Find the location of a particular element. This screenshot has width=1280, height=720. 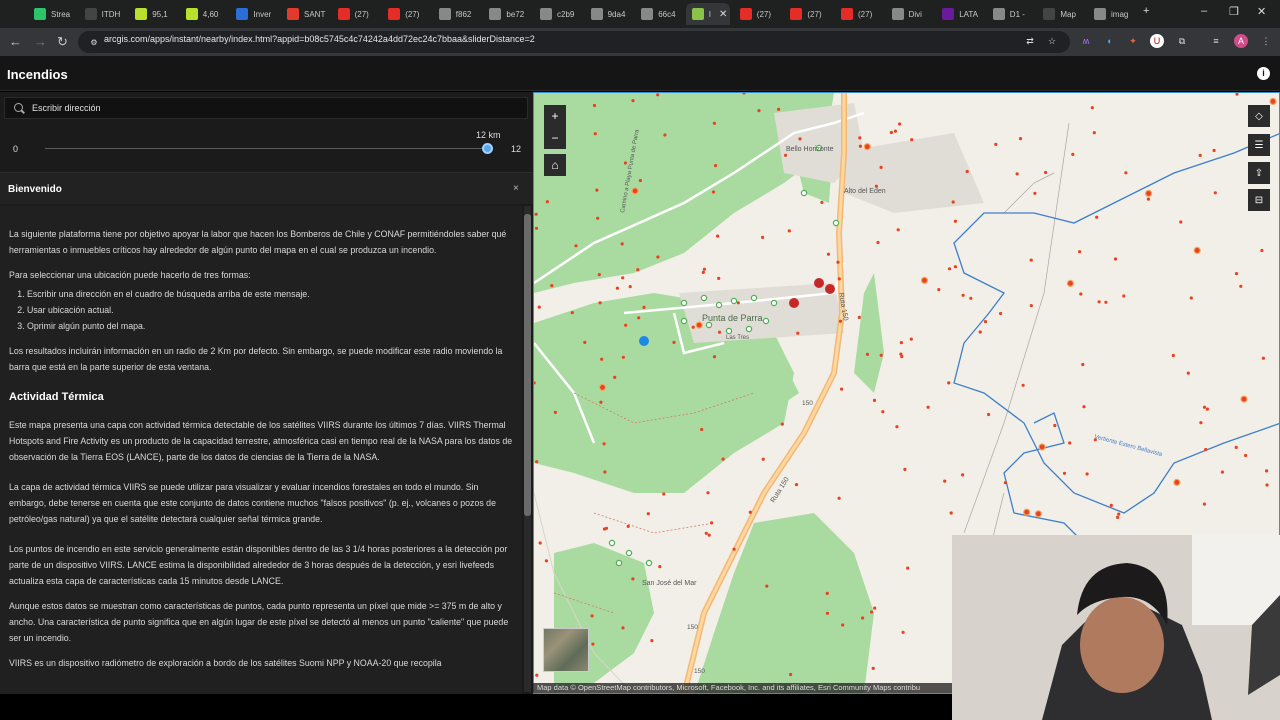

scrollbar-thumb is located at coordinates (527, 365).